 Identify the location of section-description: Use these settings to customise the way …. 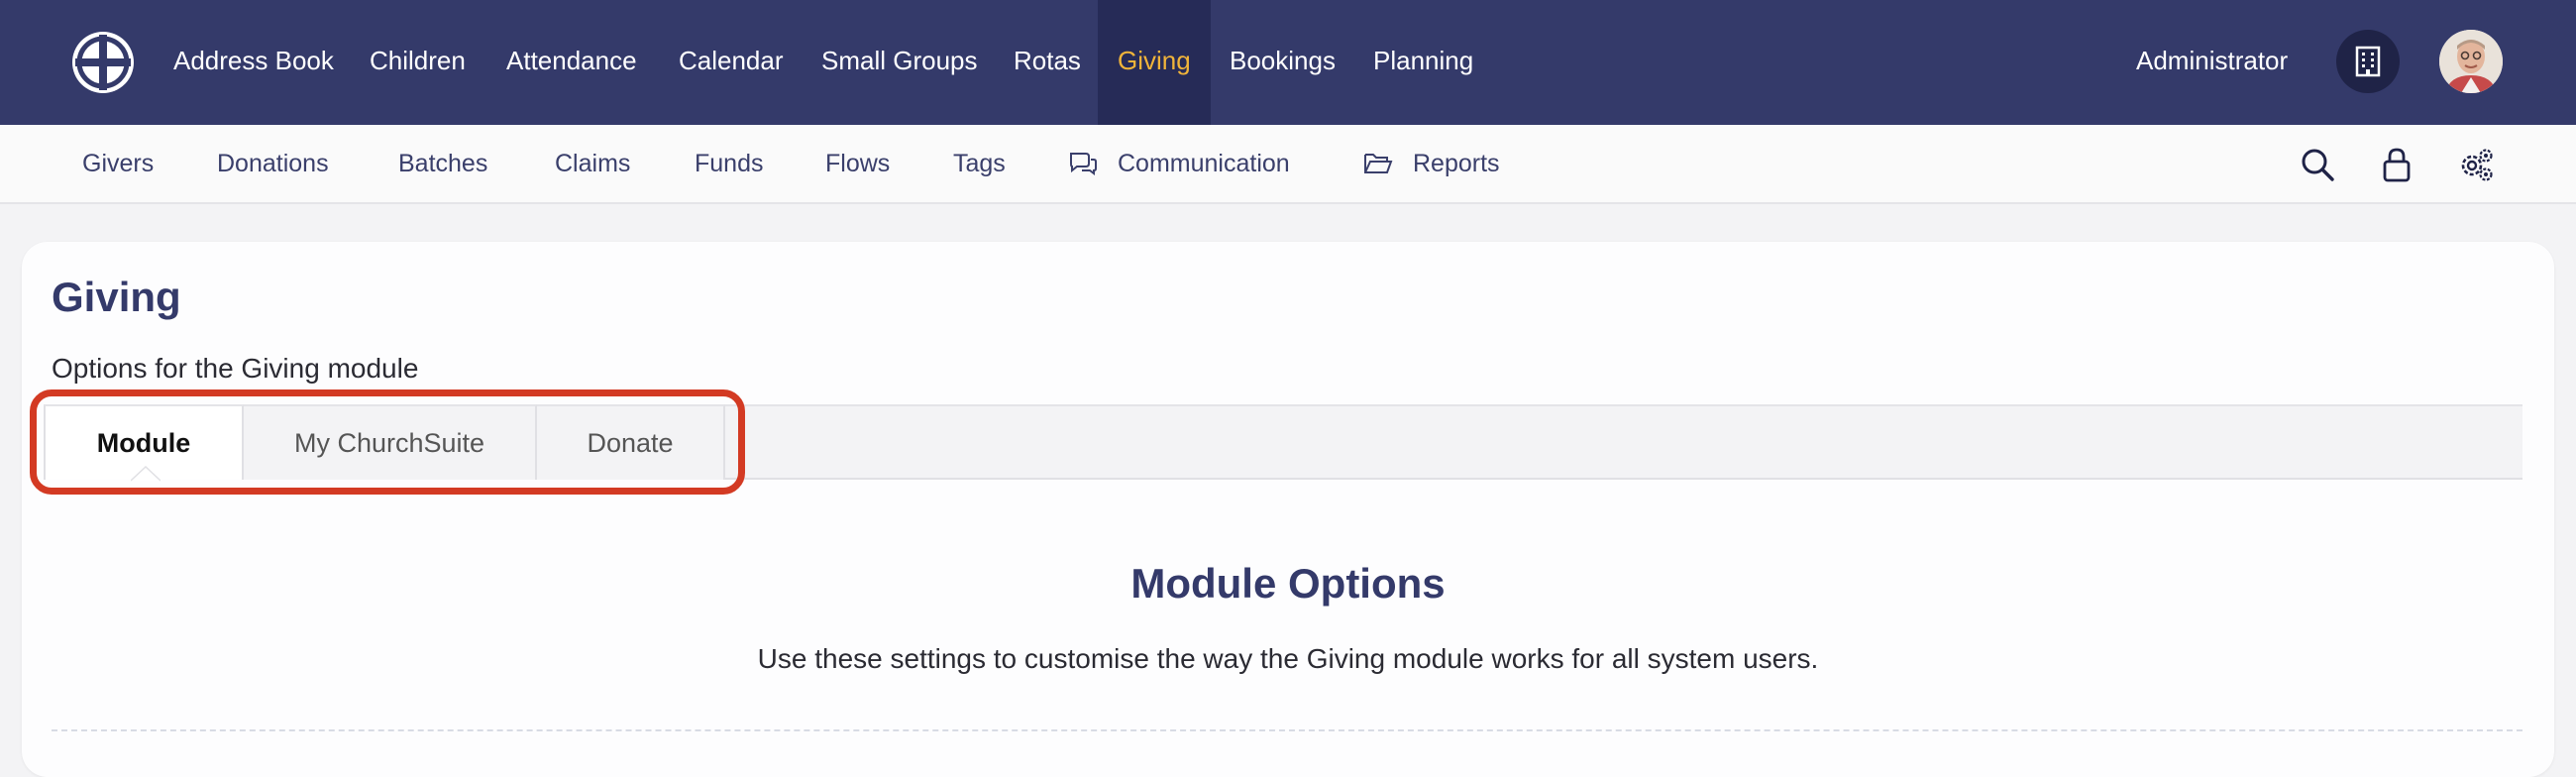
(1288, 658).